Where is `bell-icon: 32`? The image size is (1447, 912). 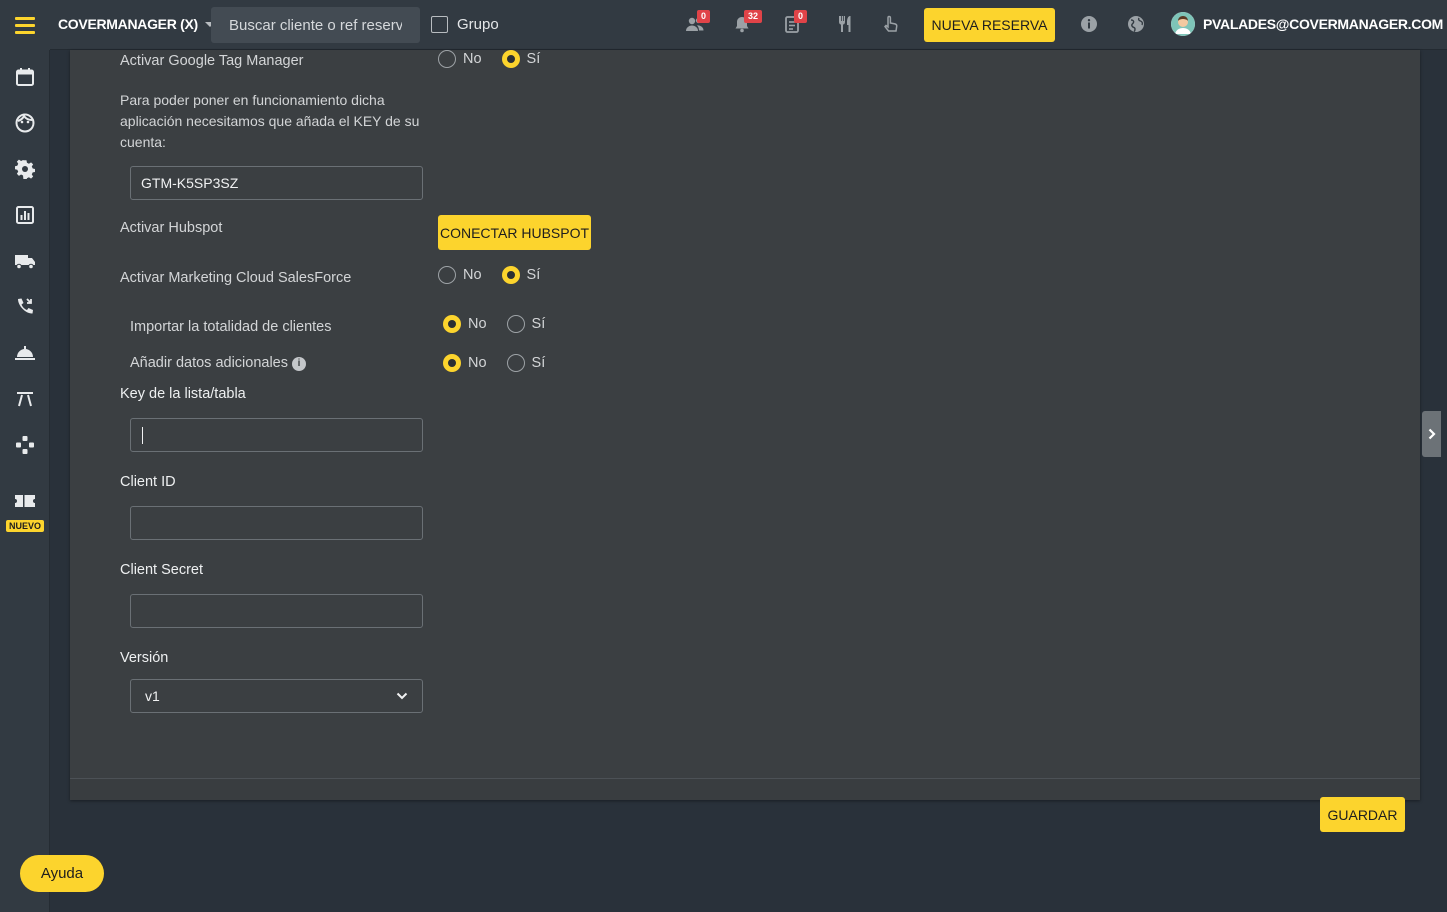
bell-icon: 32 is located at coordinates (747, 22).